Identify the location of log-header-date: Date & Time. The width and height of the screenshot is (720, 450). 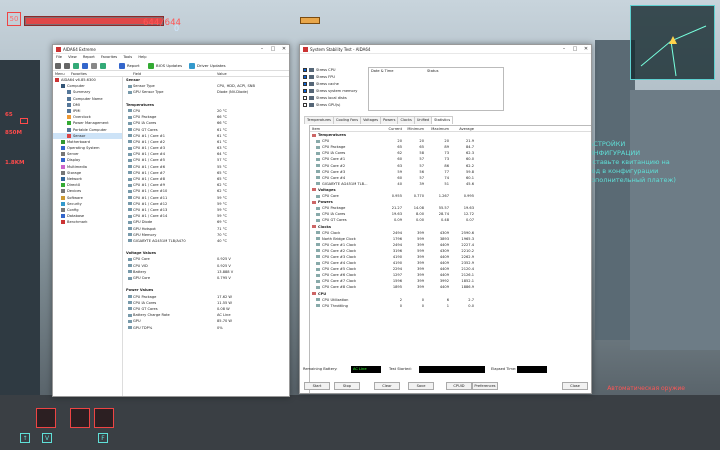
(382, 71).